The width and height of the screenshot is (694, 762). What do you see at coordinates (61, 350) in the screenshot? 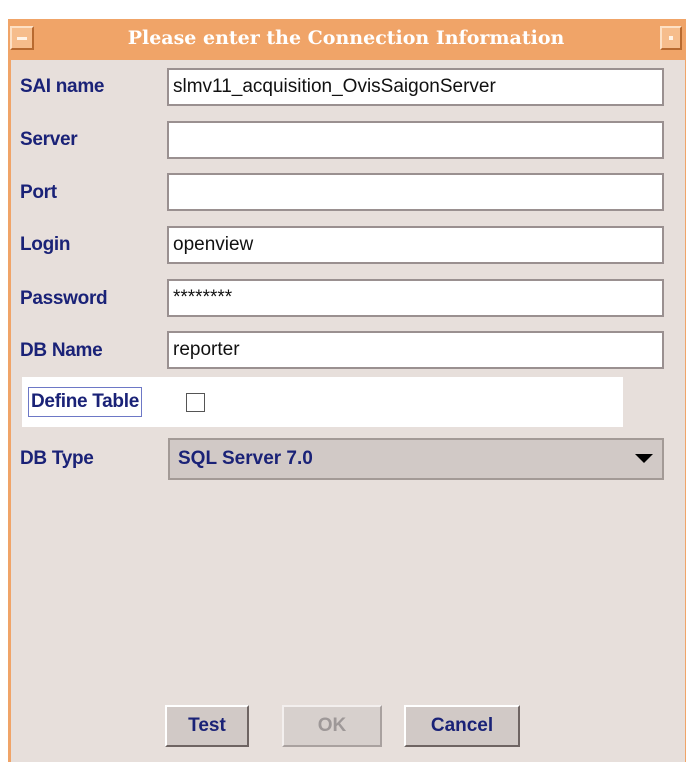
I see `db-name-label: DB Name` at bounding box center [61, 350].